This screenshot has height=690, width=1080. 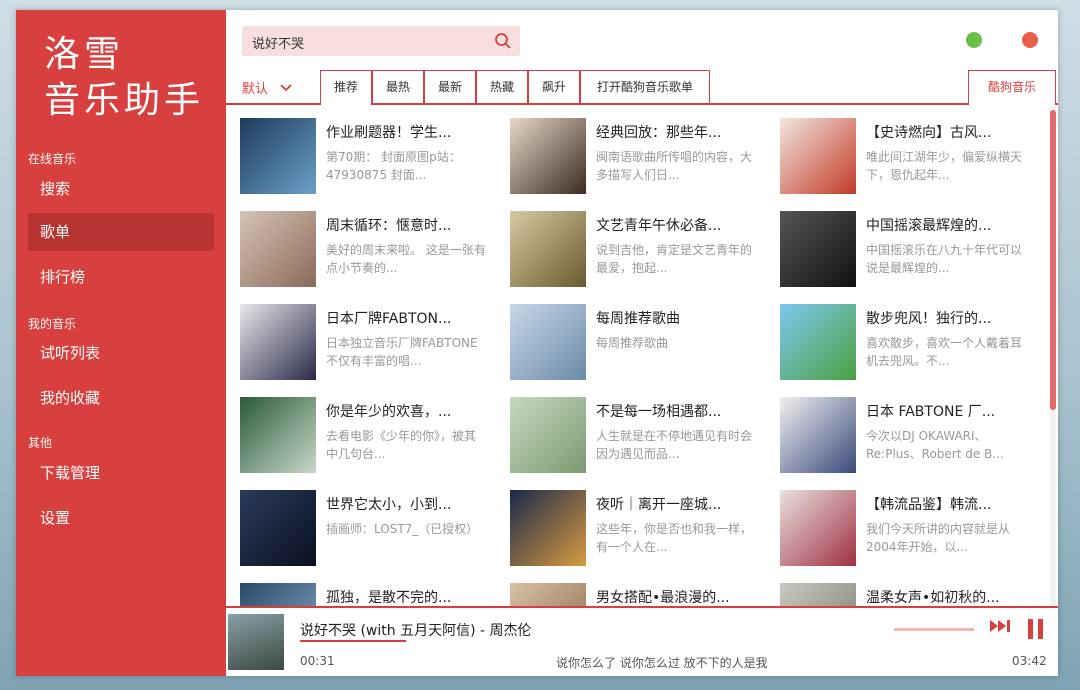 What do you see at coordinates (1036, 631) in the screenshot?
I see `pause-icon` at bounding box center [1036, 631].